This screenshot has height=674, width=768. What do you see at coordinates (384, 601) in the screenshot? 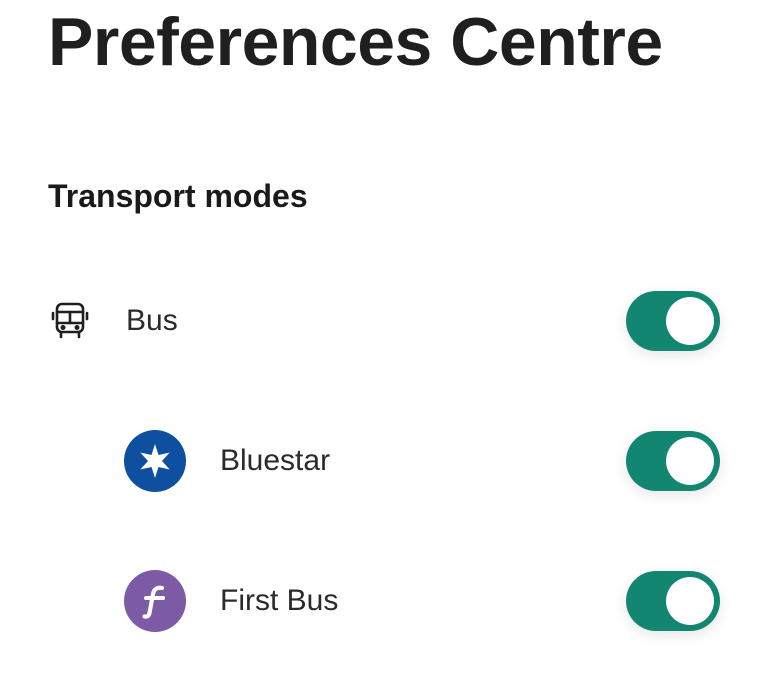
I see `transport-row-first-bus: First Bus` at bounding box center [384, 601].